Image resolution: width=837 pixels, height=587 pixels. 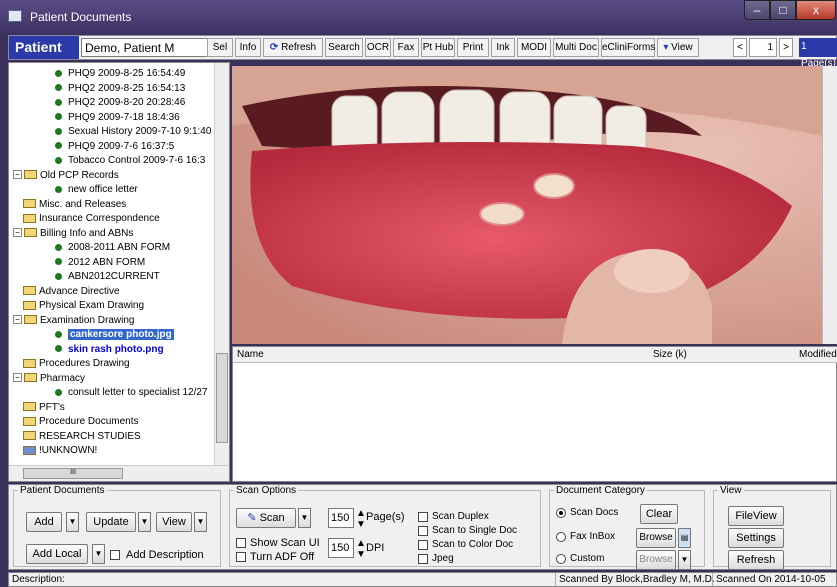 What do you see at coordinates (628, 47) in the screenshot?
I see `ecliniforms-button: eCliniForms` at bounding box center [628, 47].